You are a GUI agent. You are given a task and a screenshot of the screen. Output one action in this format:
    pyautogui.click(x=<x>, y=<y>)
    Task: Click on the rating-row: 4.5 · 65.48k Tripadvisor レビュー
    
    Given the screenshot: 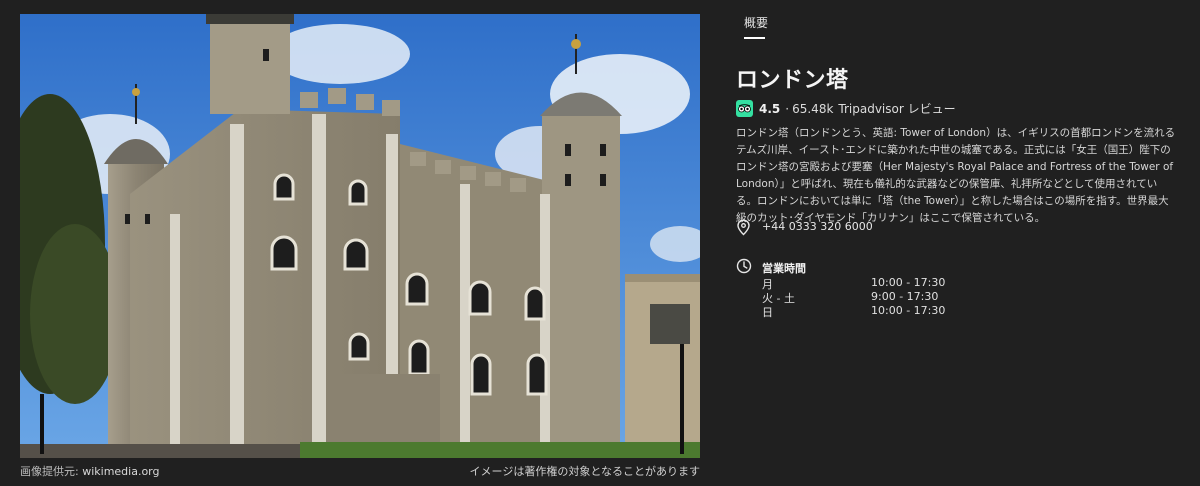 What is the action you would take?
    pyautogui.click(x=846, y=108)
    